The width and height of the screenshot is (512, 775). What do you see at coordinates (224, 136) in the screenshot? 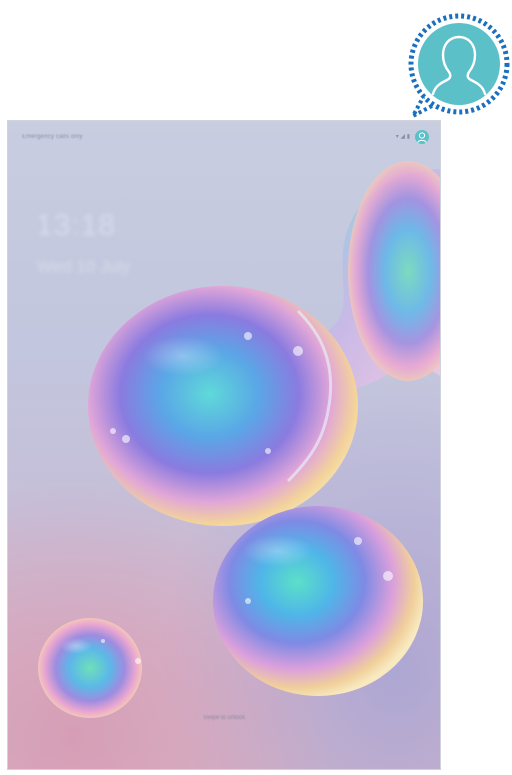
I see `status-bar: Emergency calls only ▾ ◢ ▮` at bounding box center [224, 136].